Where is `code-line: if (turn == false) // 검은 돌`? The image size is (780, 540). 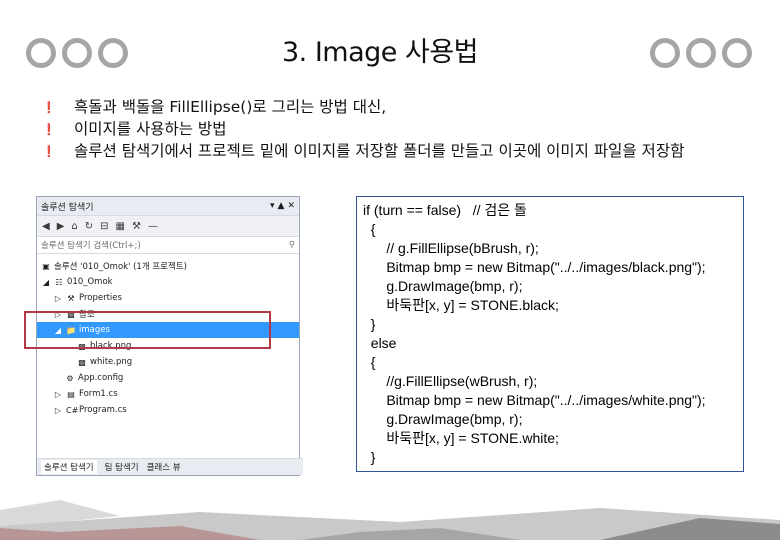 code-line: if (turn == false) // 검은 돌 is located at coordinates (445, 210).